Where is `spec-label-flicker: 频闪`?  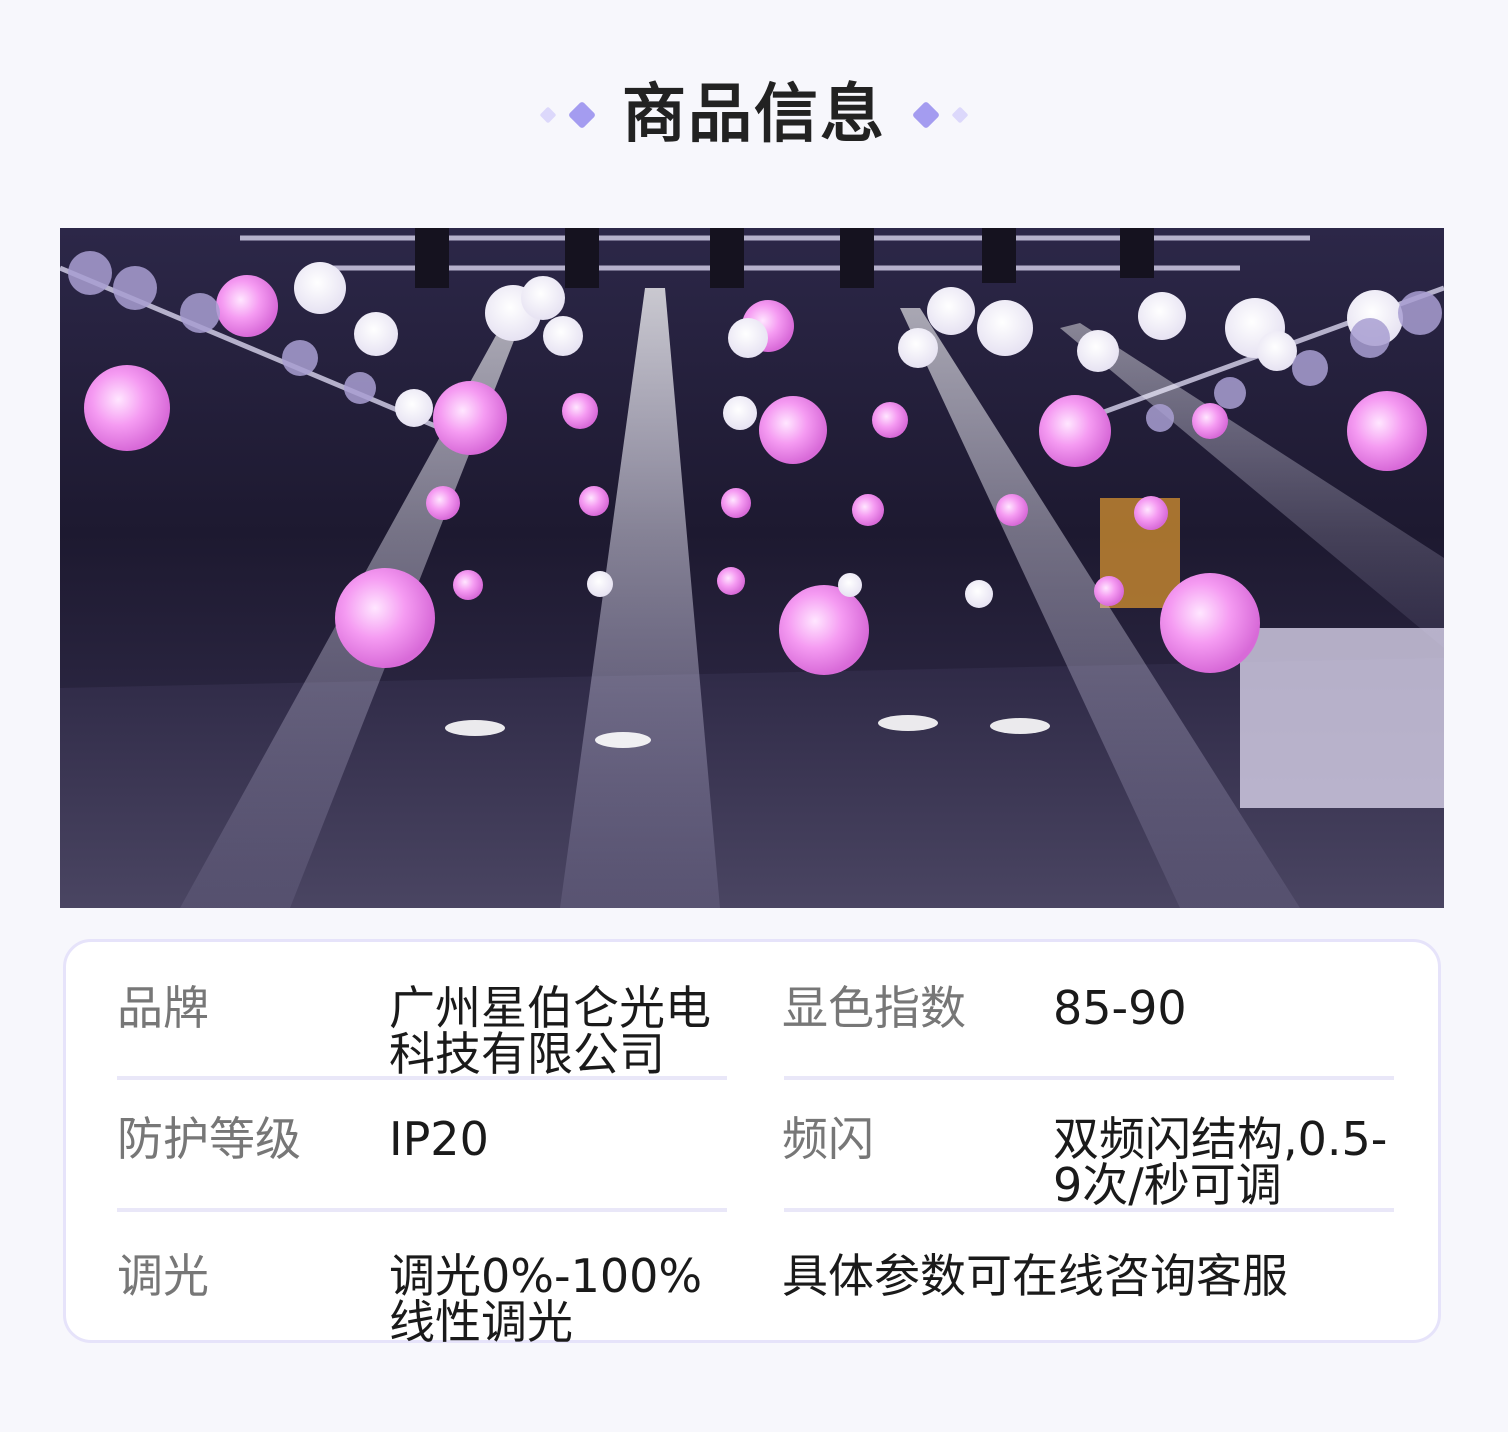 spec-label-flicker: 频闪 is located at coordinates (828, 1139).